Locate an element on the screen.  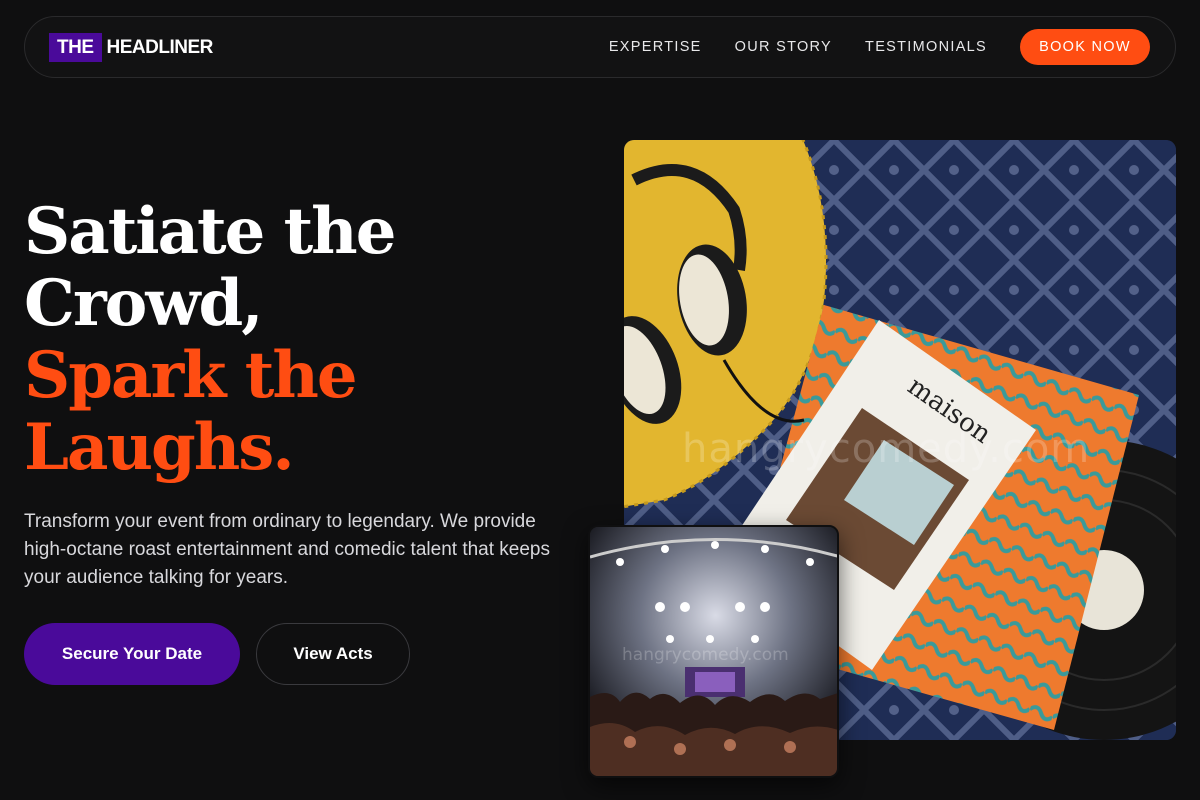
view-acts-button: View Acts is located at coordinates (333, 654).